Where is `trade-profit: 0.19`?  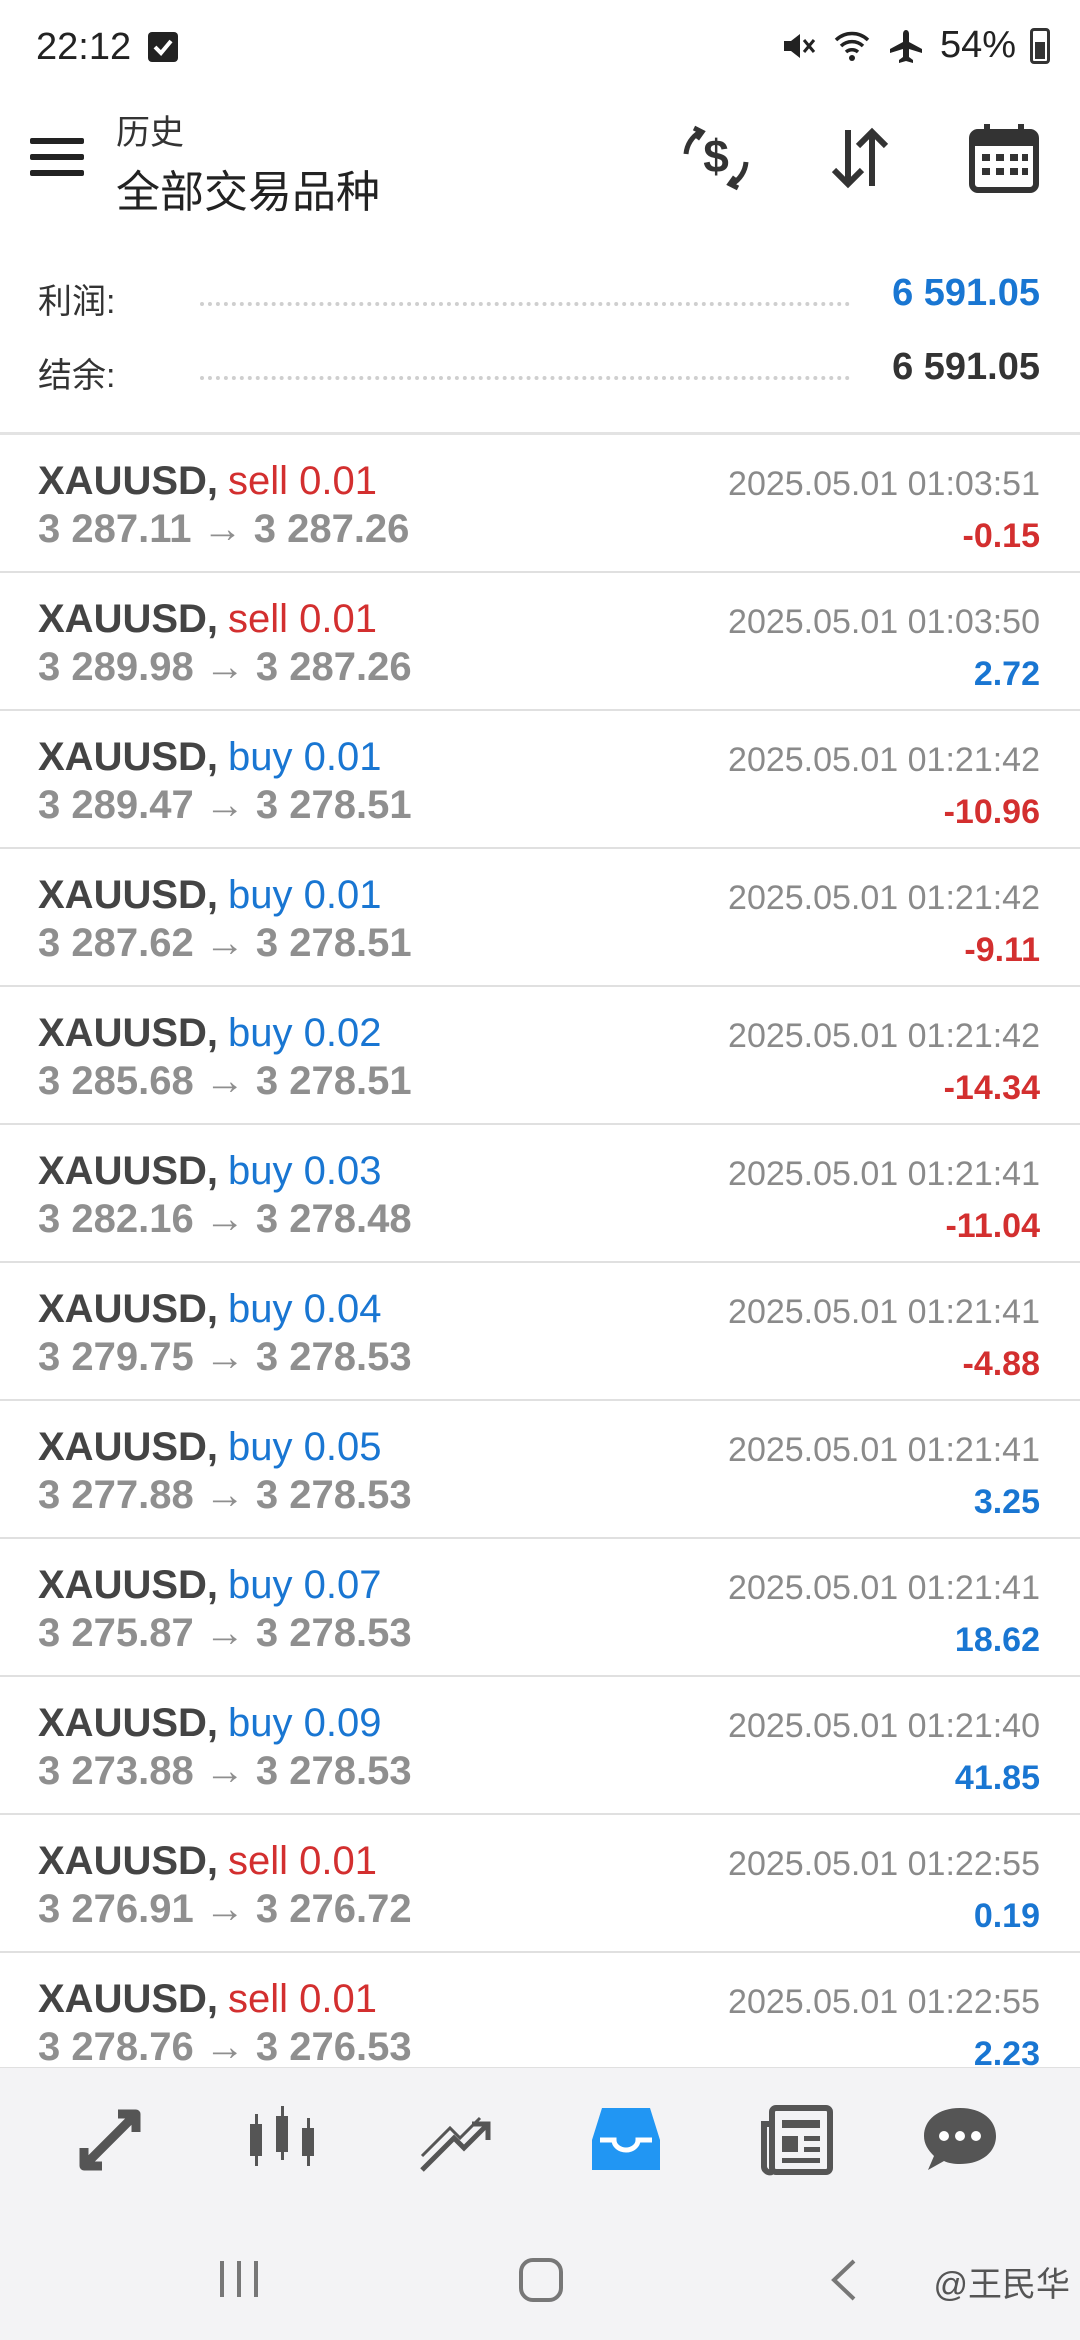
trade-profit: 0.19 is located at coordinates (1006, 1916).